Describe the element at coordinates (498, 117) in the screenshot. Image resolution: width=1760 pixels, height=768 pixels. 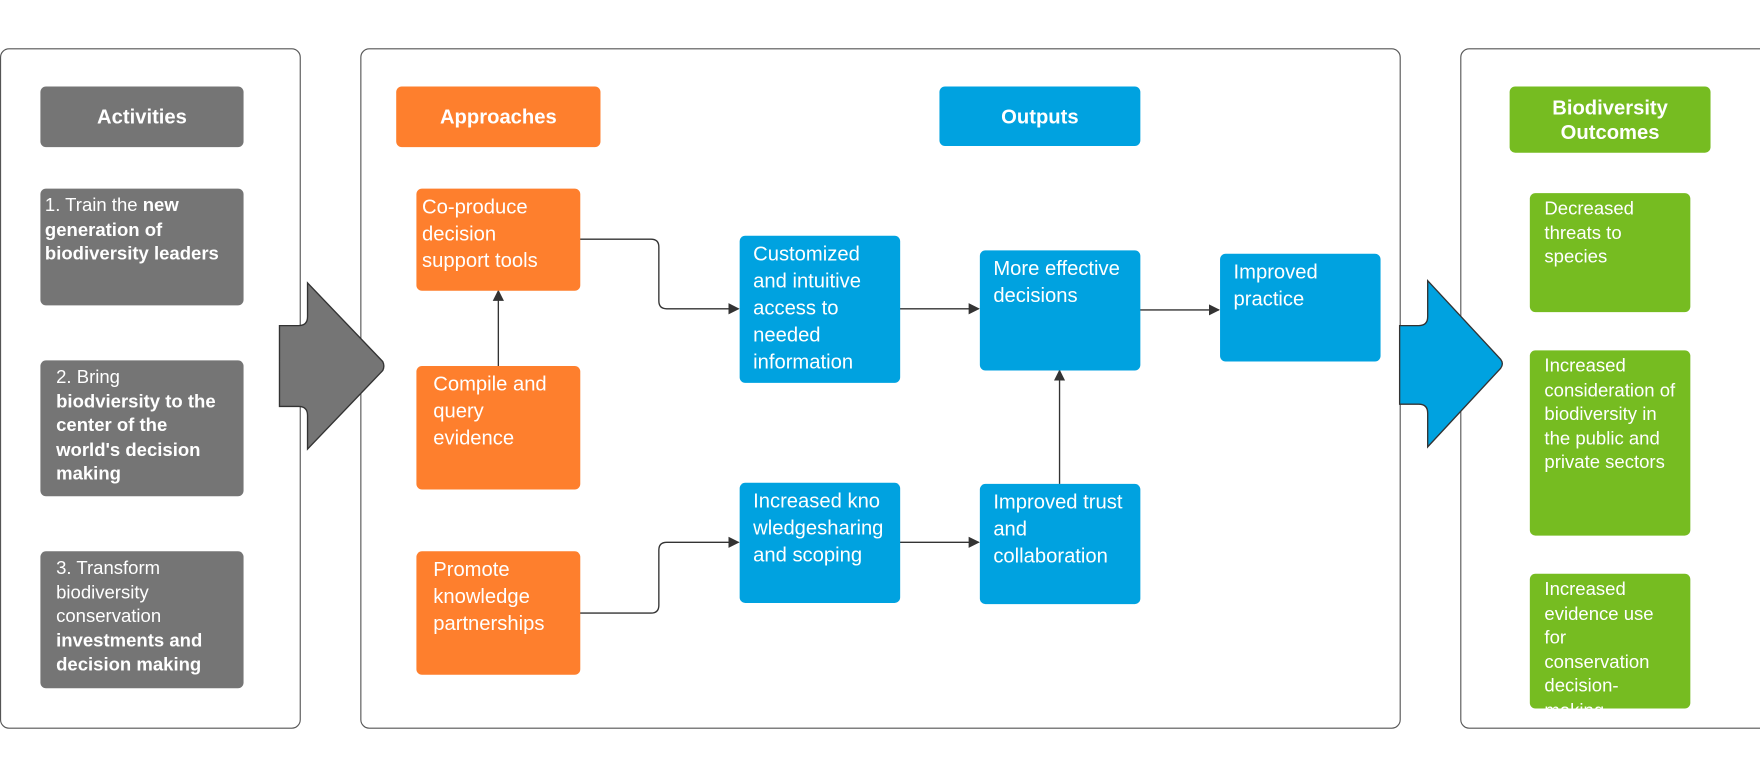
I see `approaches-header: Approaches` at that location.